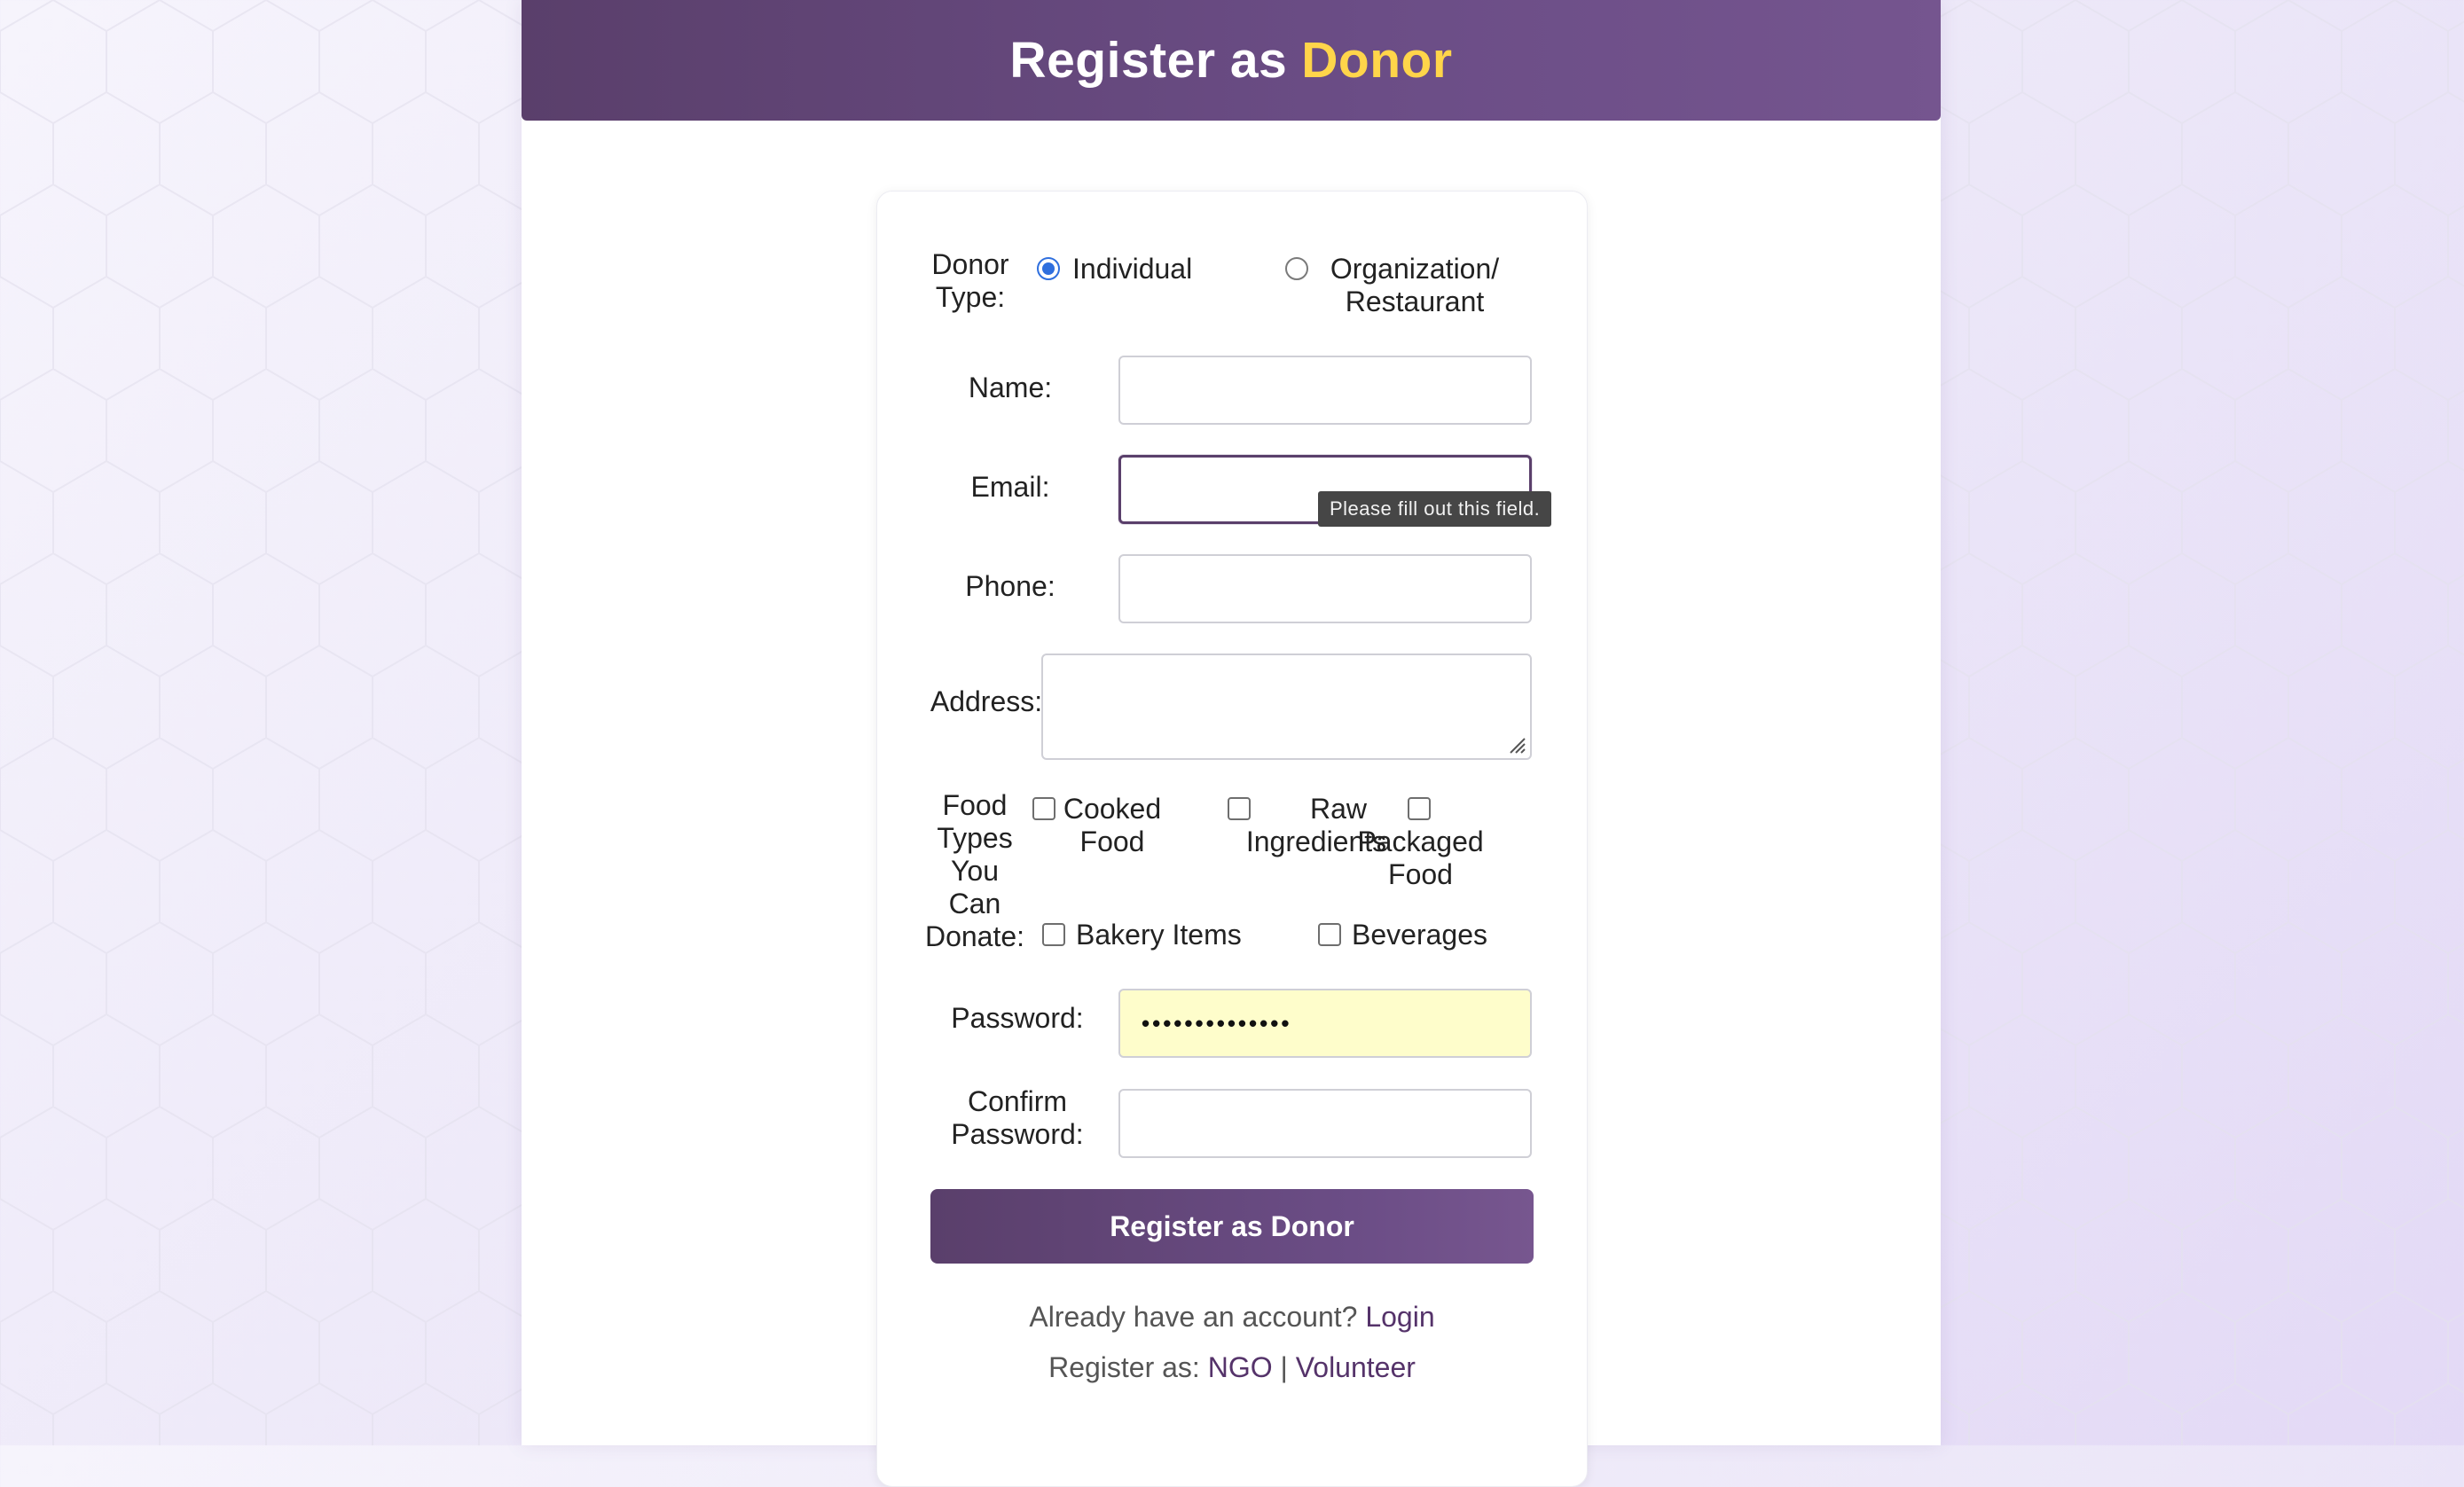  What do you see at coordinates (1325, 588) in the screenshot?
I see `phone-input` at bounding box center [1325, 588].